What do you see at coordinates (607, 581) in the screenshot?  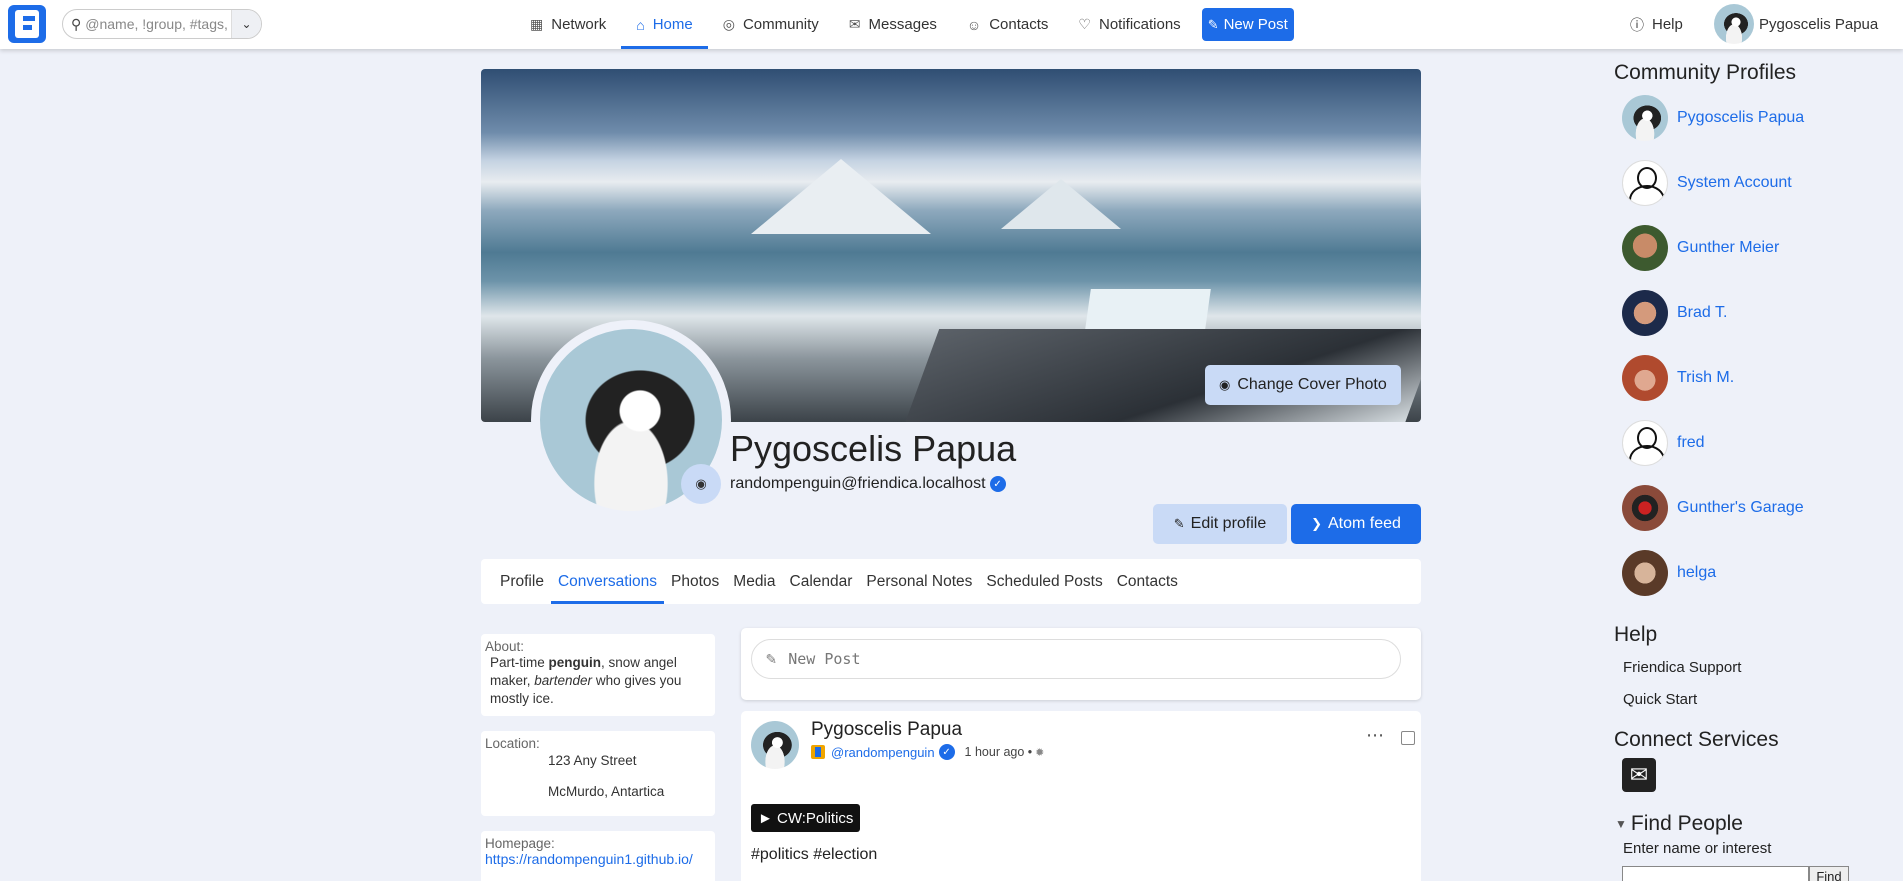 I see `tab-conversations: Conversations` at bounding box center [607, 581].